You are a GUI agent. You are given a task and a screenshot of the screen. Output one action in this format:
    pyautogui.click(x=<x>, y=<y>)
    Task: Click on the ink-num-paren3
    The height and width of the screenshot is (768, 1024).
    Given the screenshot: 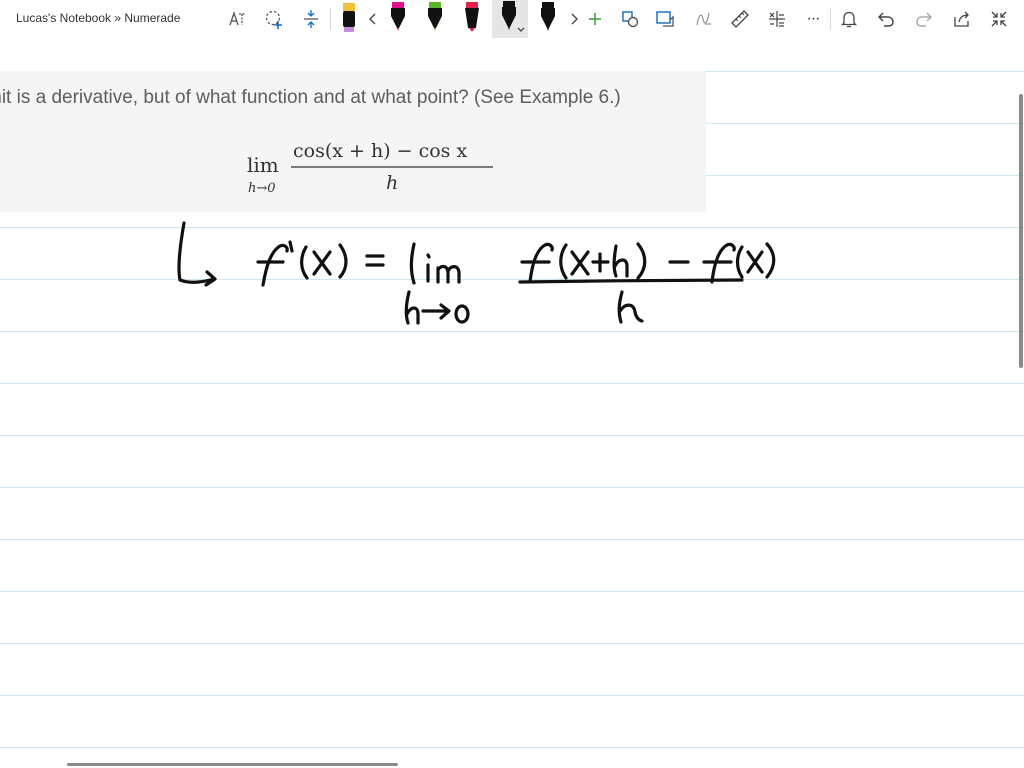 What is the action you would take?
    pyautogui.click(x=739, y=262)
    